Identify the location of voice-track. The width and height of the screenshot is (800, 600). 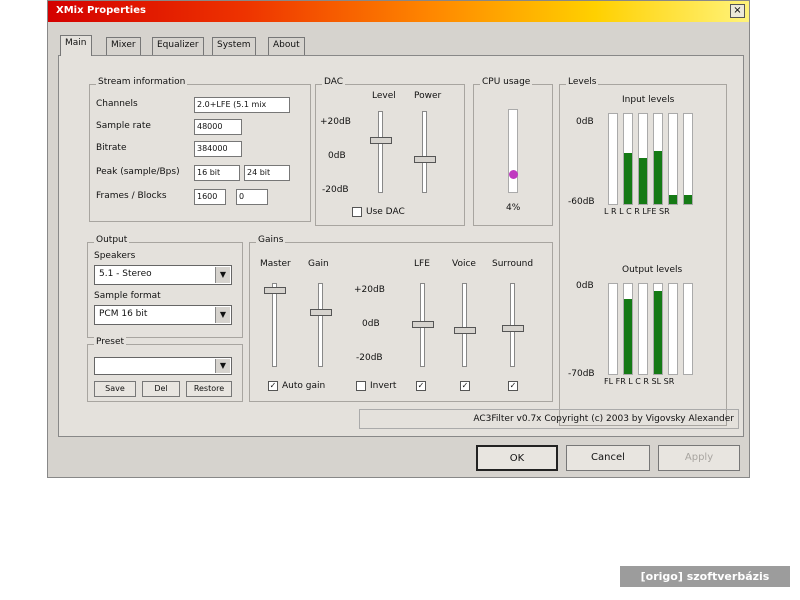
(464, 325).